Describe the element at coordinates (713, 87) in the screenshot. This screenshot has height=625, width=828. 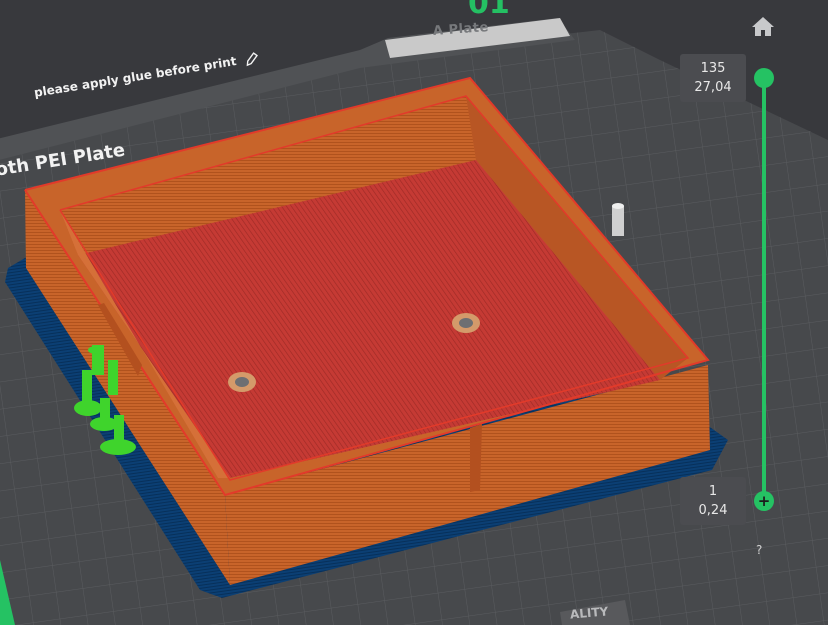
I see `top-layer-height: 27,04` at that location.